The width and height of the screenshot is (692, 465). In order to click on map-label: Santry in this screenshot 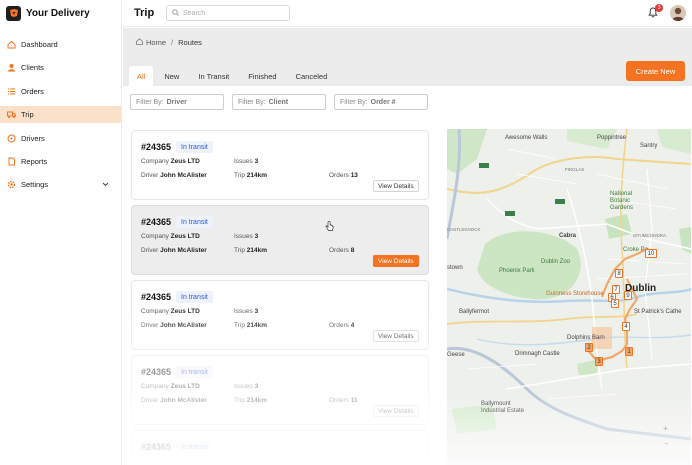, I will do `click(649, 146)`.